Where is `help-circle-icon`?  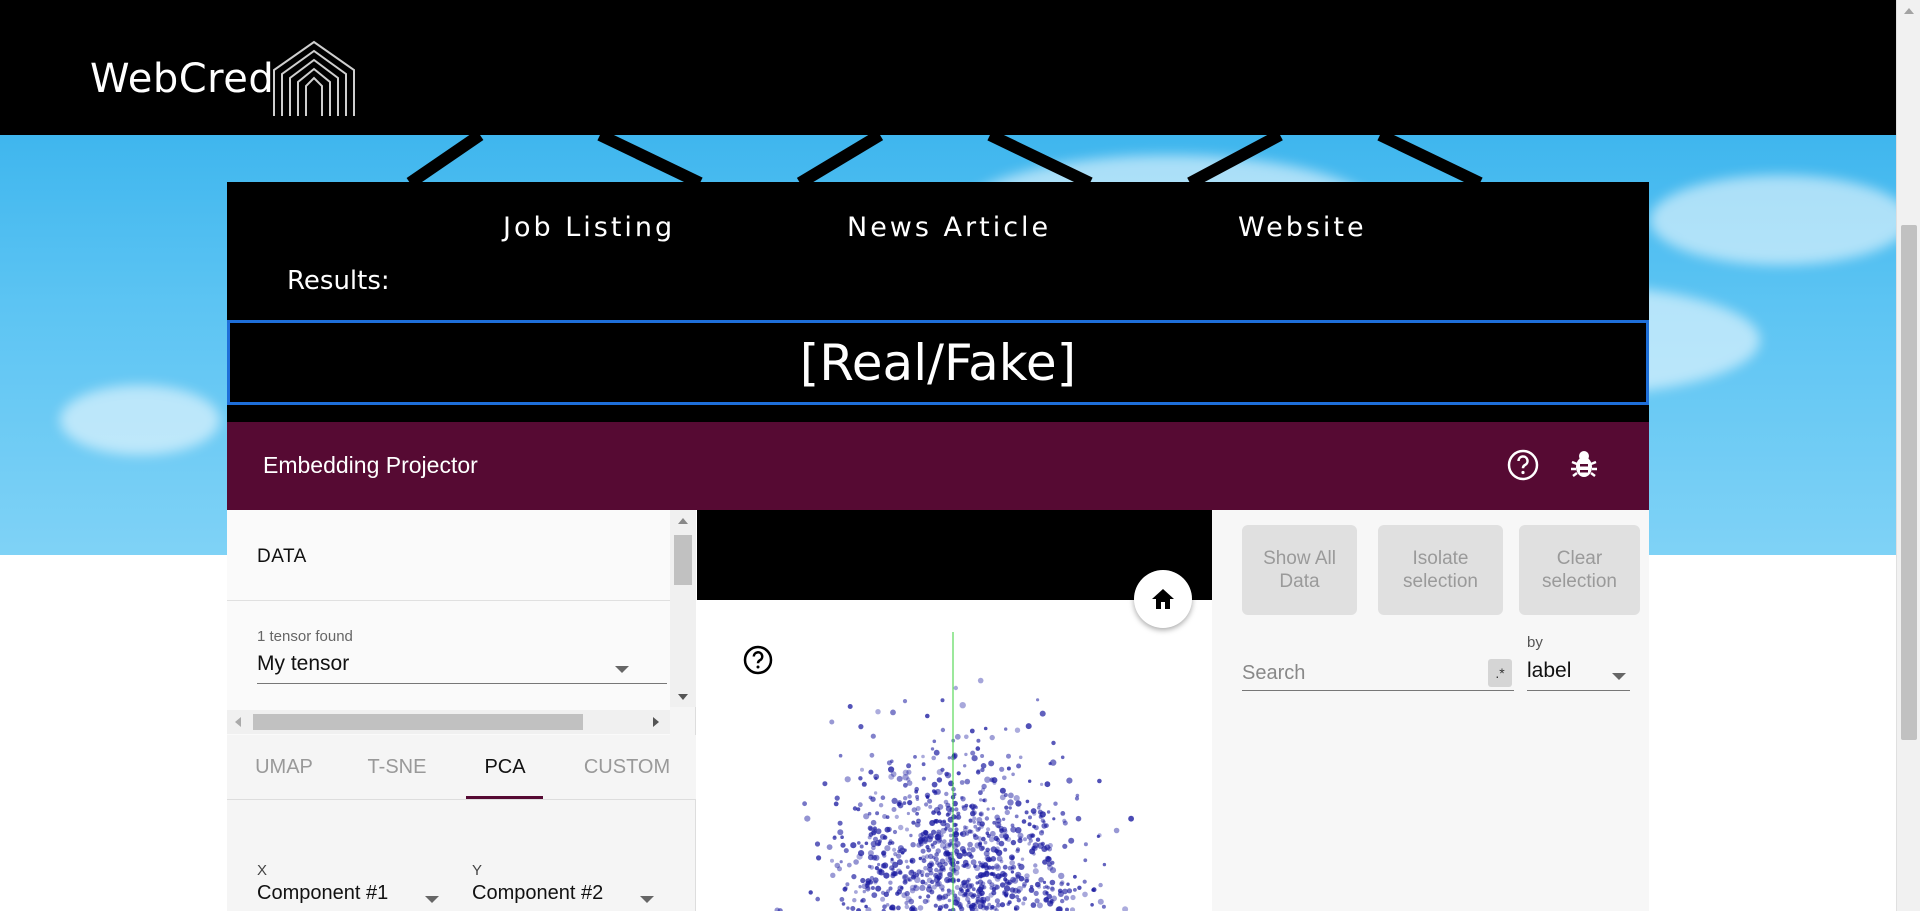 help-circle-icon is located at coordinates (758, 660).